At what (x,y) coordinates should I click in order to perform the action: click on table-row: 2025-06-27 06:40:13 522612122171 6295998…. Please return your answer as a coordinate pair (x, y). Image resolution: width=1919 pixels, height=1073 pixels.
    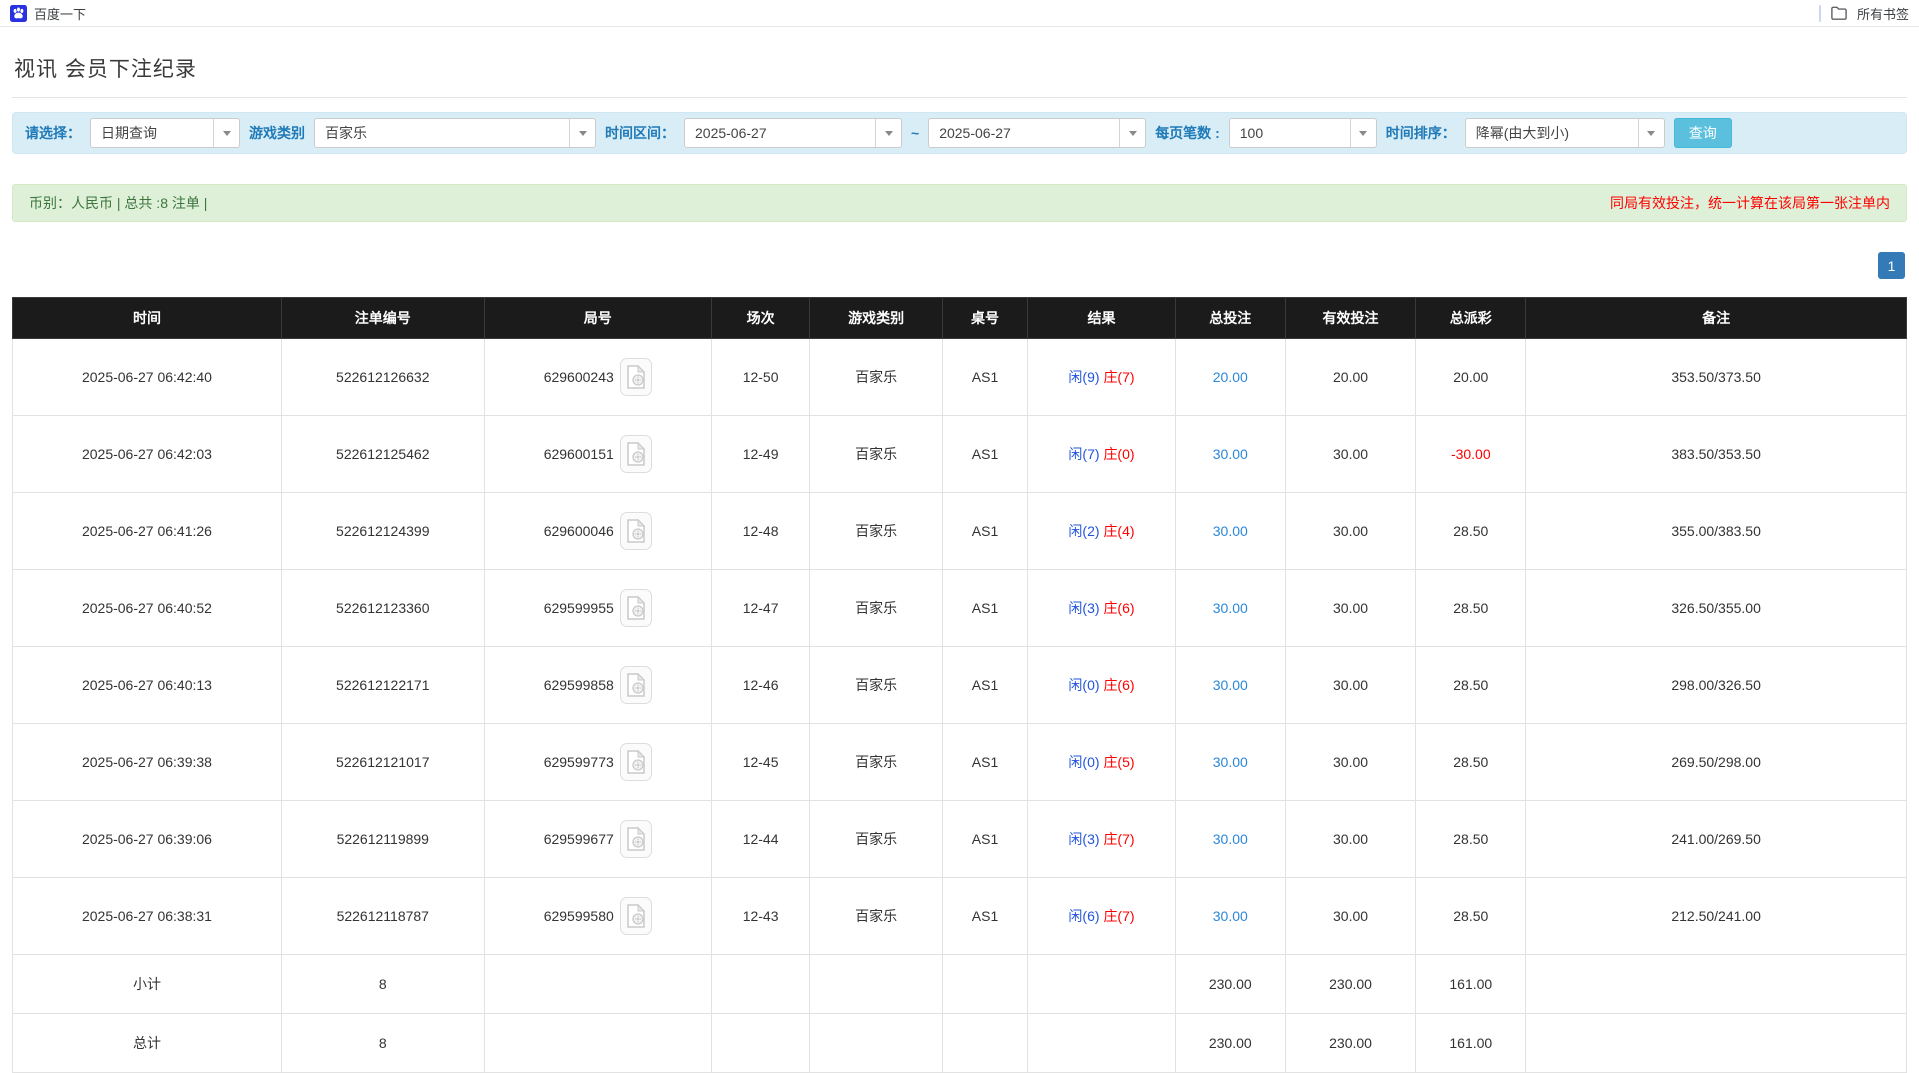
    Looking at the image, I should click on (959, 685).